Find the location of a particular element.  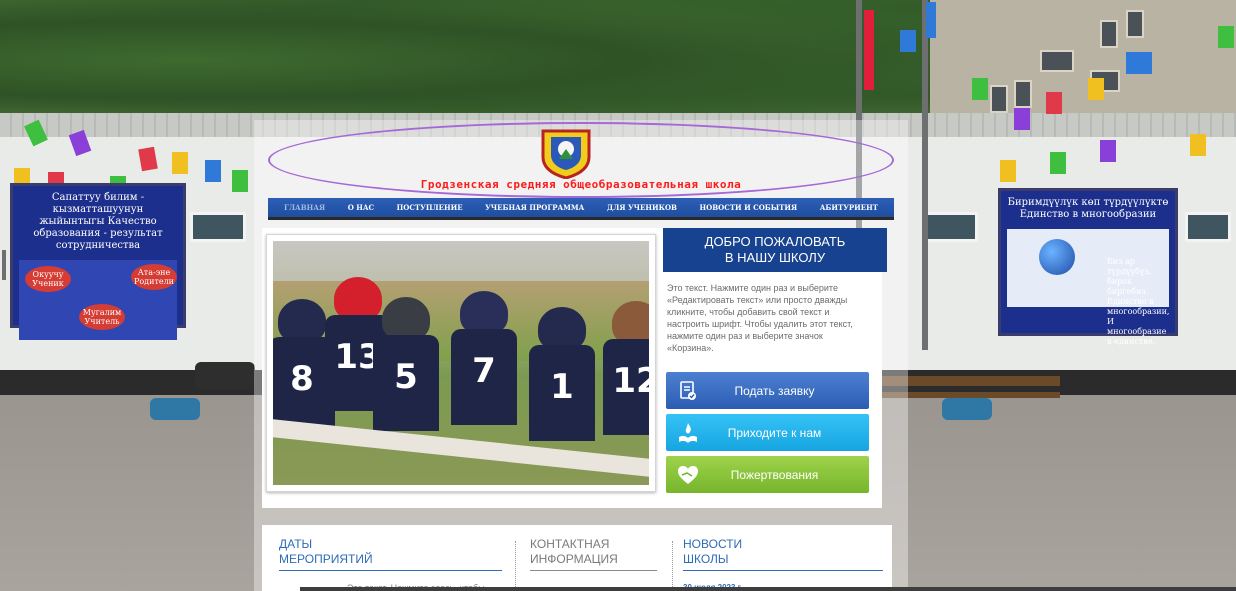

nav-shadow is located at coordinates (581, 218).